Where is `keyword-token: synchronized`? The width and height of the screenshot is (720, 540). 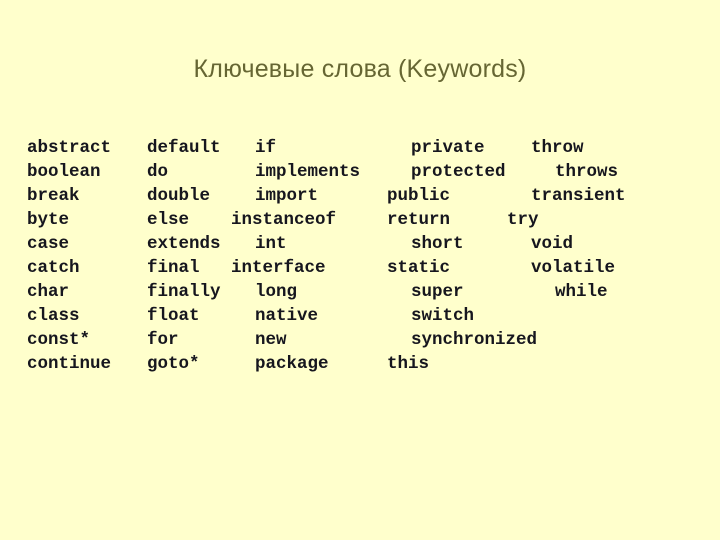
keyword-token: synchronized is located at coordinates (474, 340).